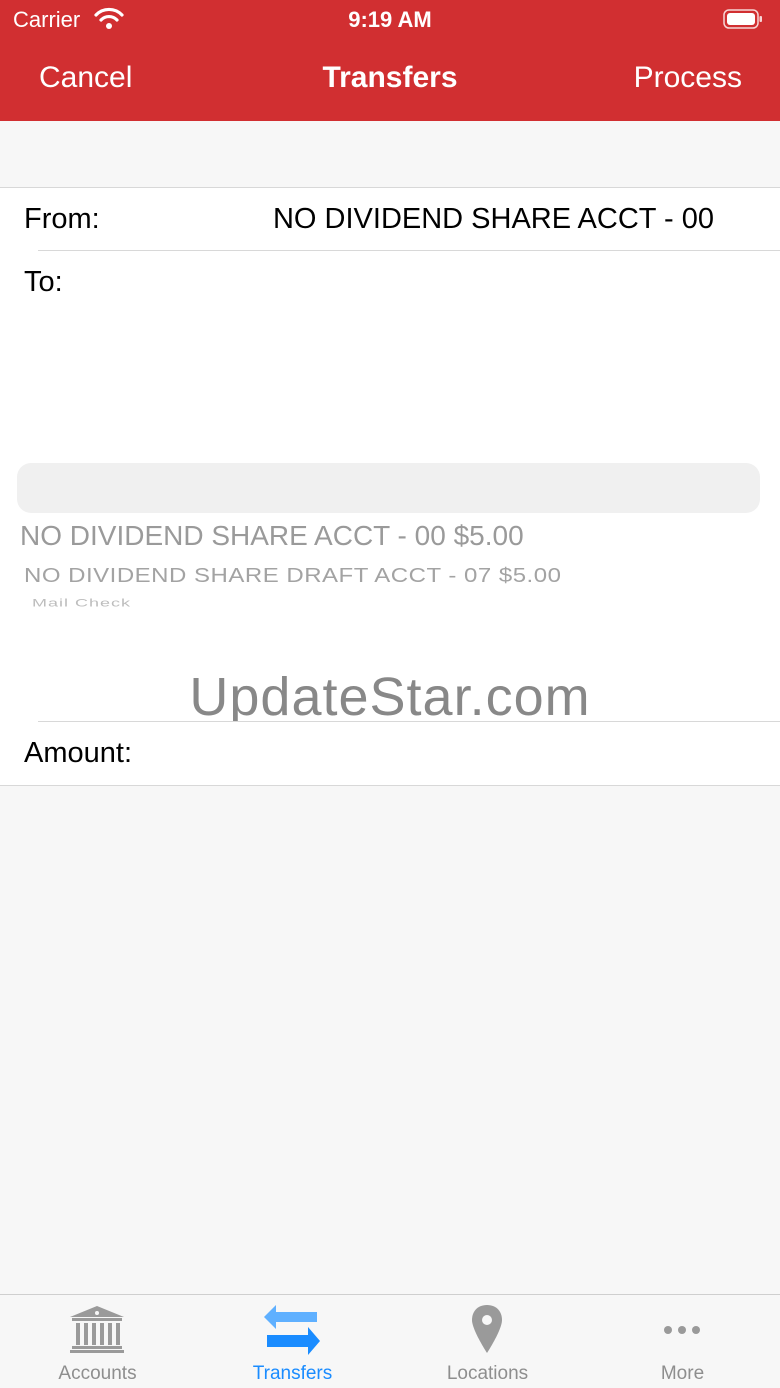 Image resolution: width=780 pixels, height=1388 pixels. Describe the element at coordinates (81, 603) in the screenshot. I see `picker-option: Mail Check` at that location.